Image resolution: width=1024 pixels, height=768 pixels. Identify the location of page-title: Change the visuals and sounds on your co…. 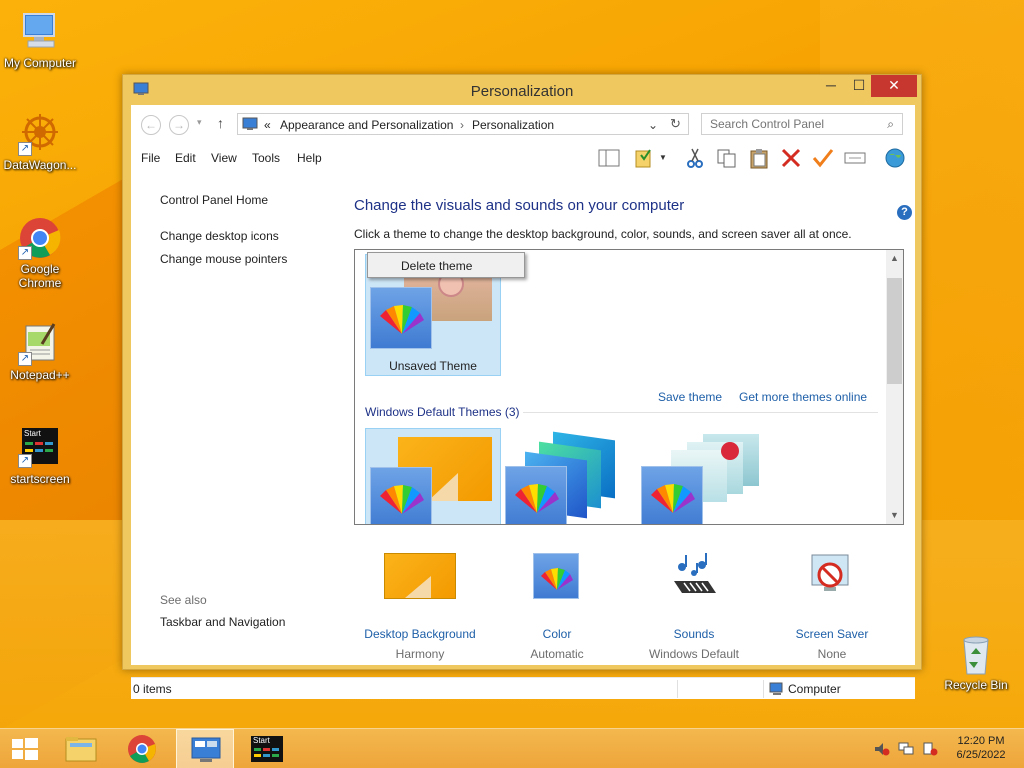
(519, 205).